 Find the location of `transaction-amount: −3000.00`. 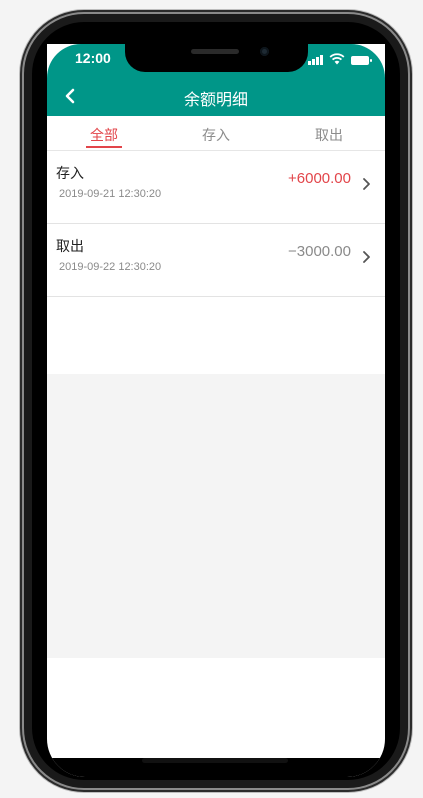

transaction-amount: −3000.00 is located at coordinates (319, 251).